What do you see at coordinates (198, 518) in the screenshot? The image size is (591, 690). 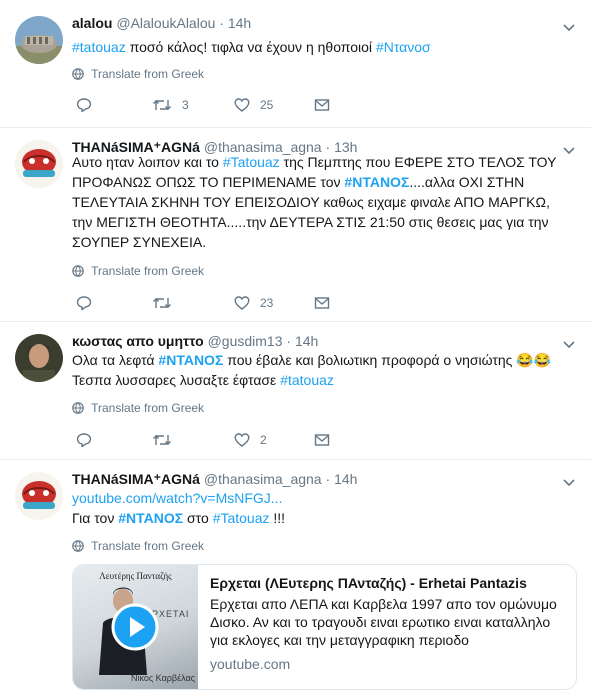 I see `tweet-text-segment: στο` at bounding box center [198, 518].